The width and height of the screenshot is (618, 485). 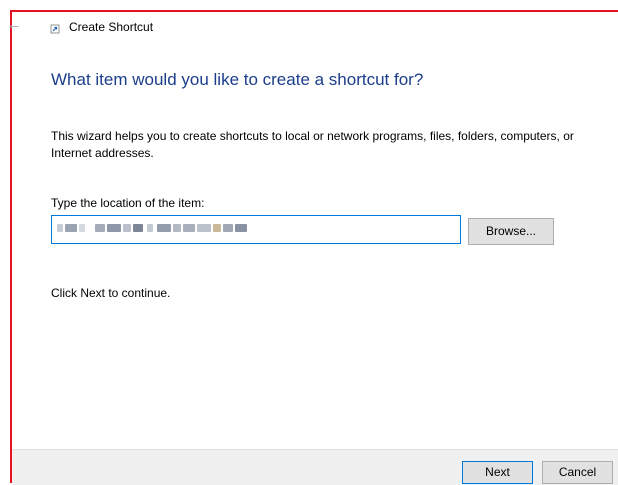 What do you see at coordinates (14, 25) in the screenshot?
I see `back-arrow-icon: ←` at bounding box center [14, 25].